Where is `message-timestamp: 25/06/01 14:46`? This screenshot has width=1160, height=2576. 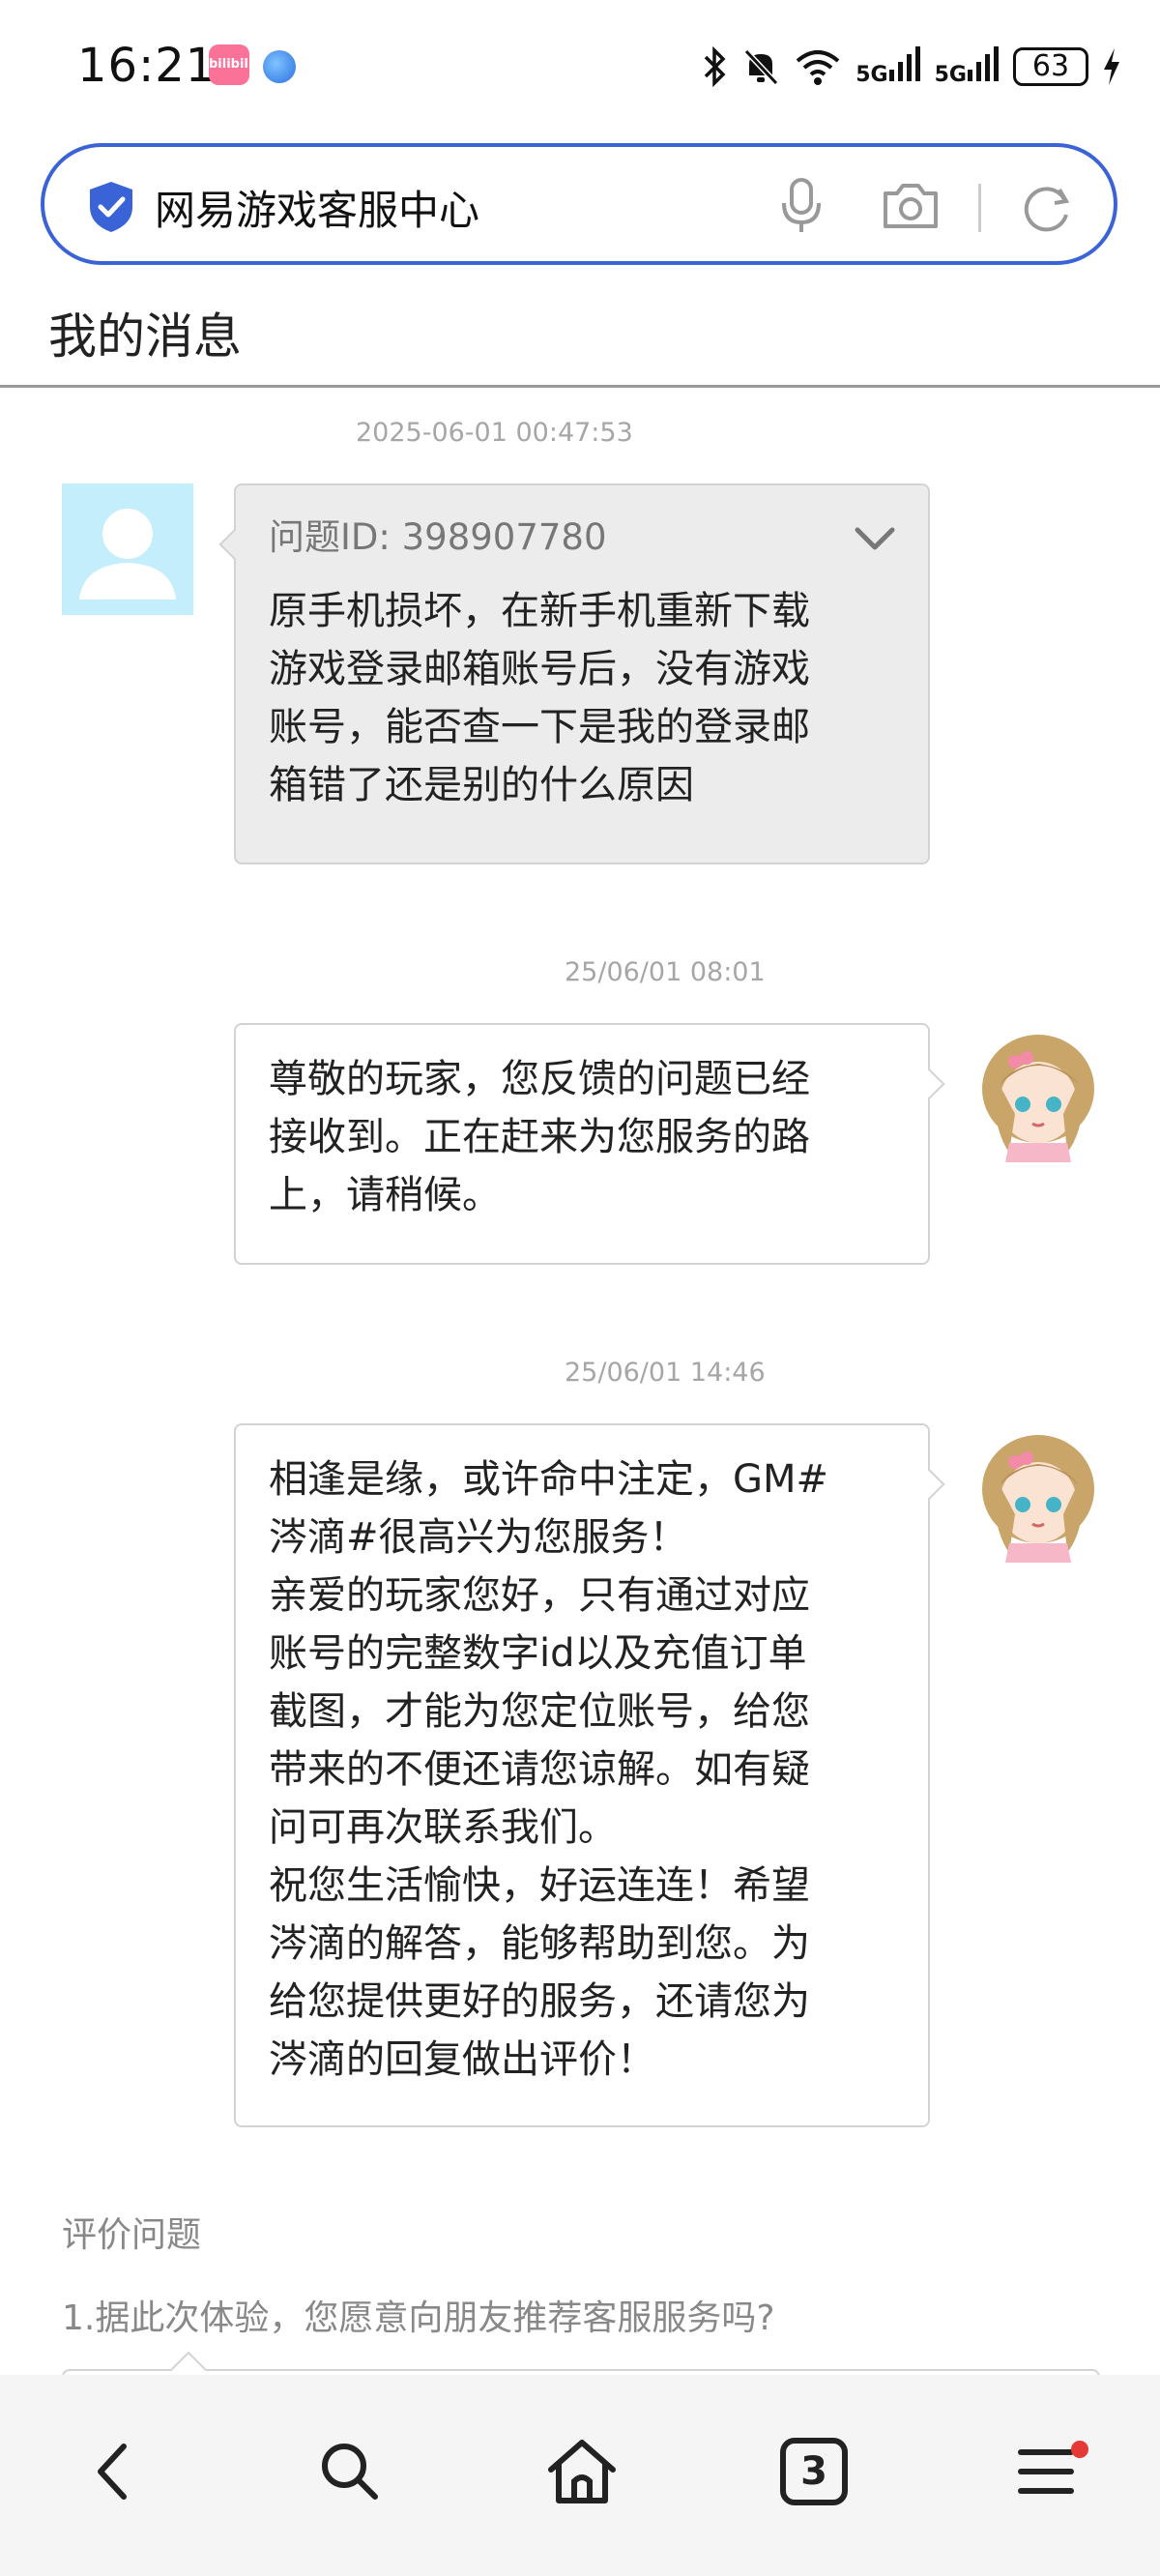
message-timestamp: 25/06/01 14:46 is located at coordinates (666, 1373).